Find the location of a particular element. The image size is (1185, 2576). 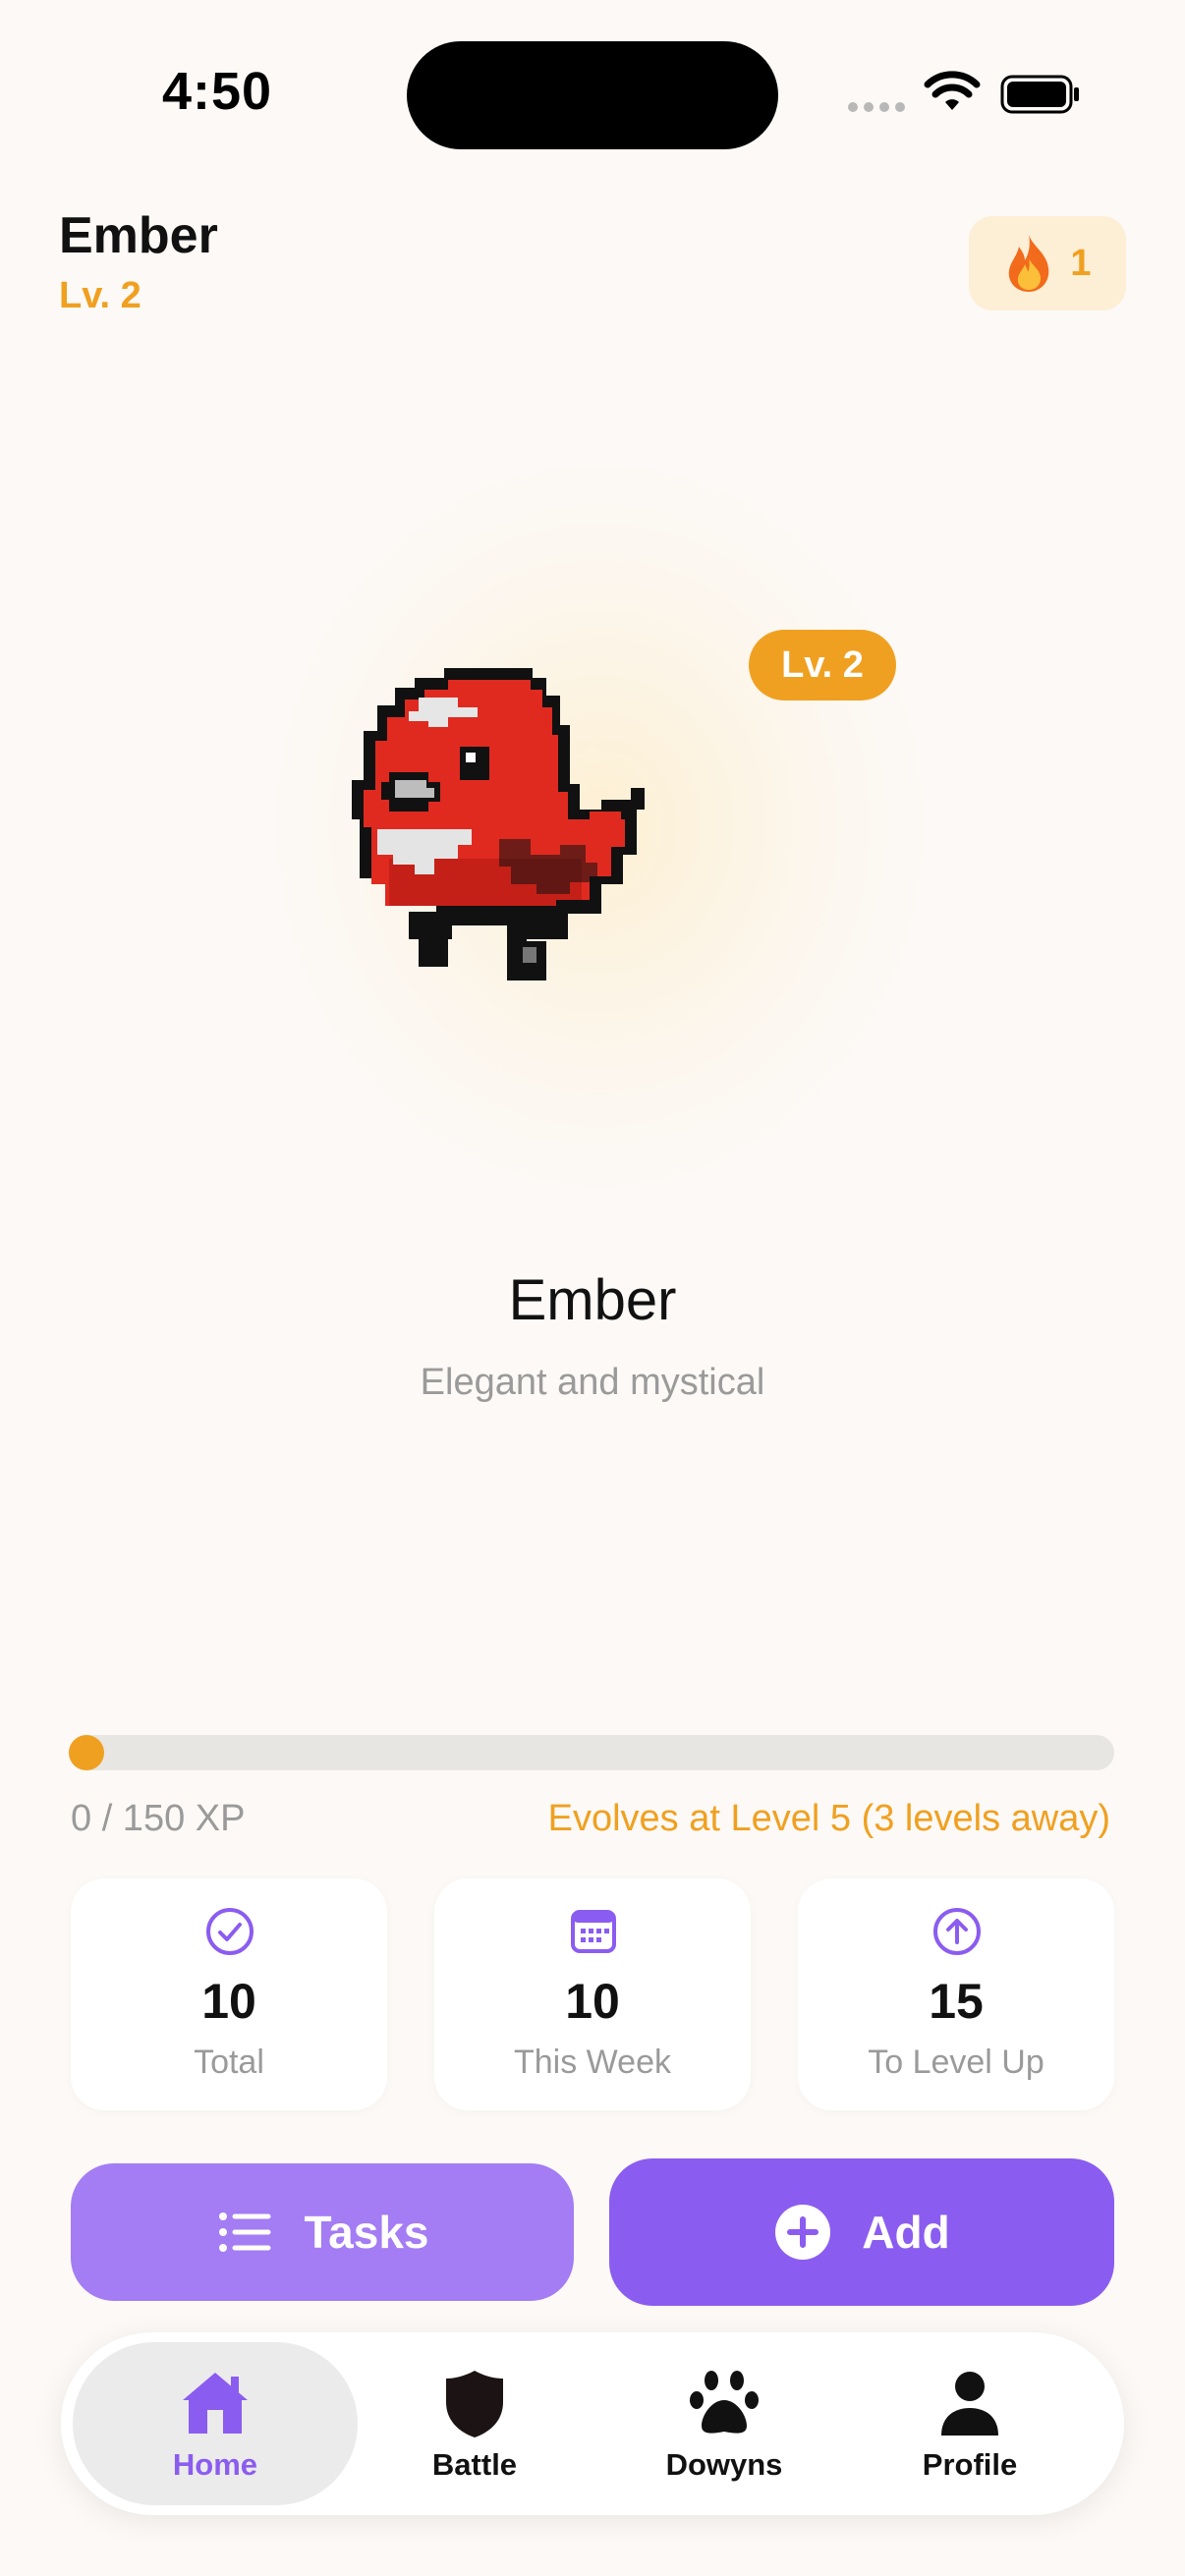

evolve-label: Evolves at Level 5 (3 levels away) is located at coordinates (829, 1818).